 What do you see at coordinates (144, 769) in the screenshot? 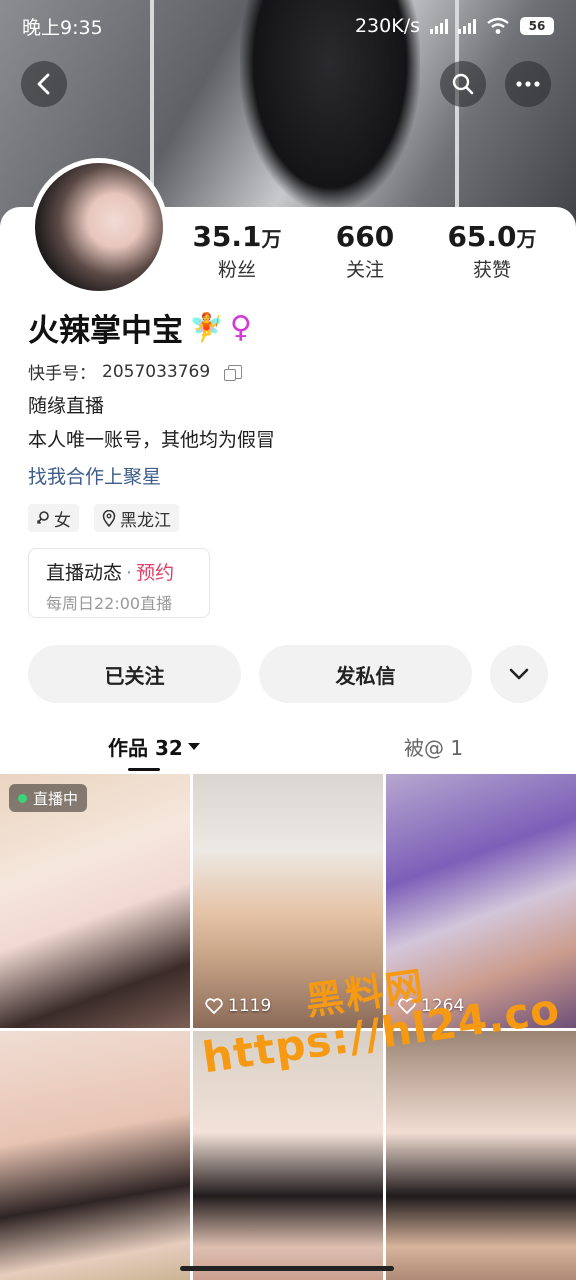
I see `active-tab-indicator` at bounding box center [144, 769].